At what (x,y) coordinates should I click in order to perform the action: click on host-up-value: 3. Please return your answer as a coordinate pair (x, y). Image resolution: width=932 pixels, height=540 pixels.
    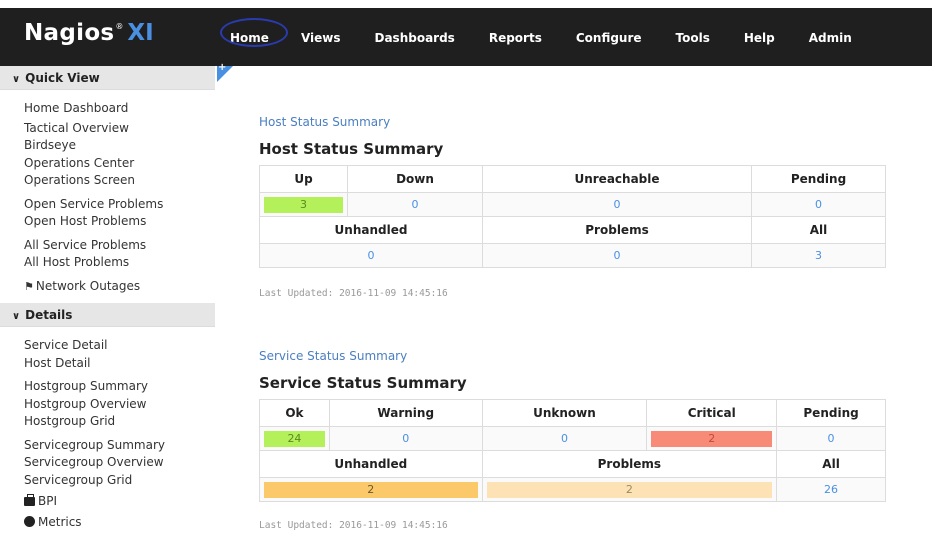
    Looking at the image, I should click on (303, 204).